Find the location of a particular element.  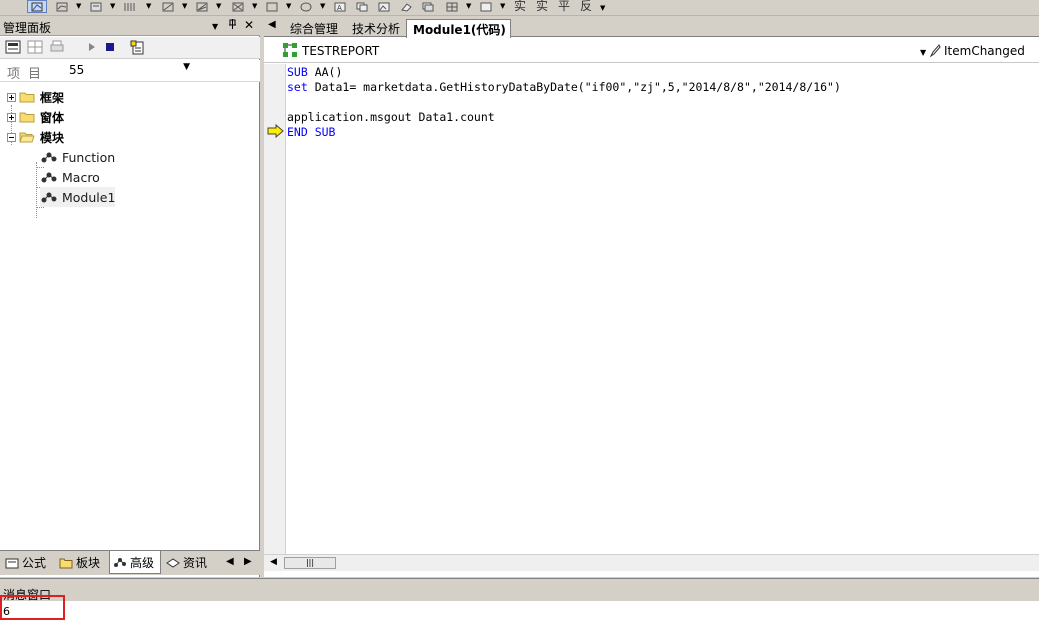

tab-label: Module1(代码) is located at coordinates (459, 30).